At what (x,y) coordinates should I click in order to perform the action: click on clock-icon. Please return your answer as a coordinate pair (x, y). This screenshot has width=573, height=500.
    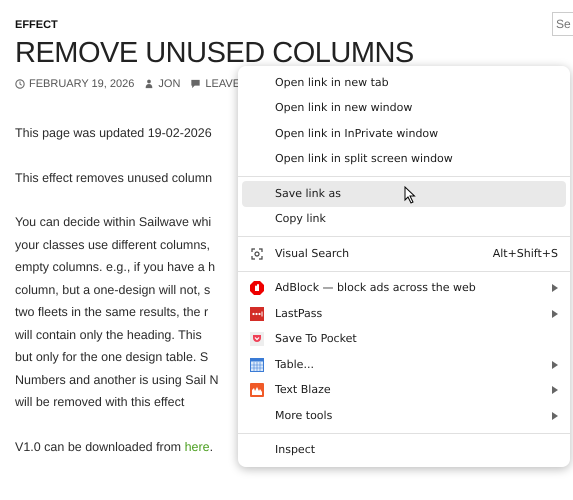
    Looking at the image, I should click on (20, 84).